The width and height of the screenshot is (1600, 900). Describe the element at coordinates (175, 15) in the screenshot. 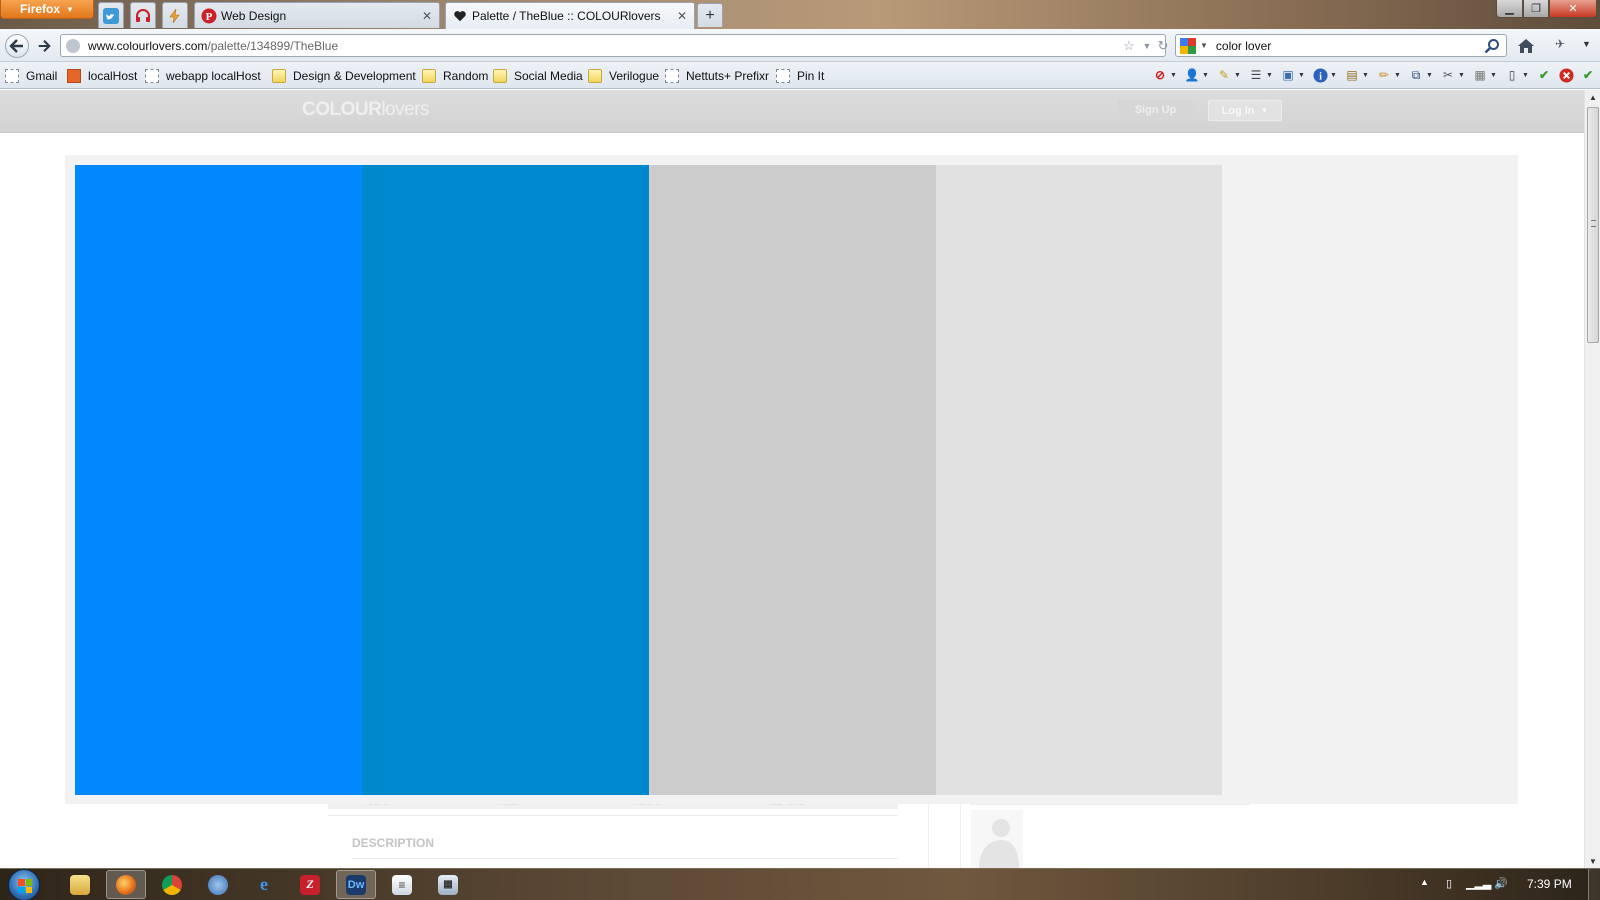

I see `tab-lightning` at that location.